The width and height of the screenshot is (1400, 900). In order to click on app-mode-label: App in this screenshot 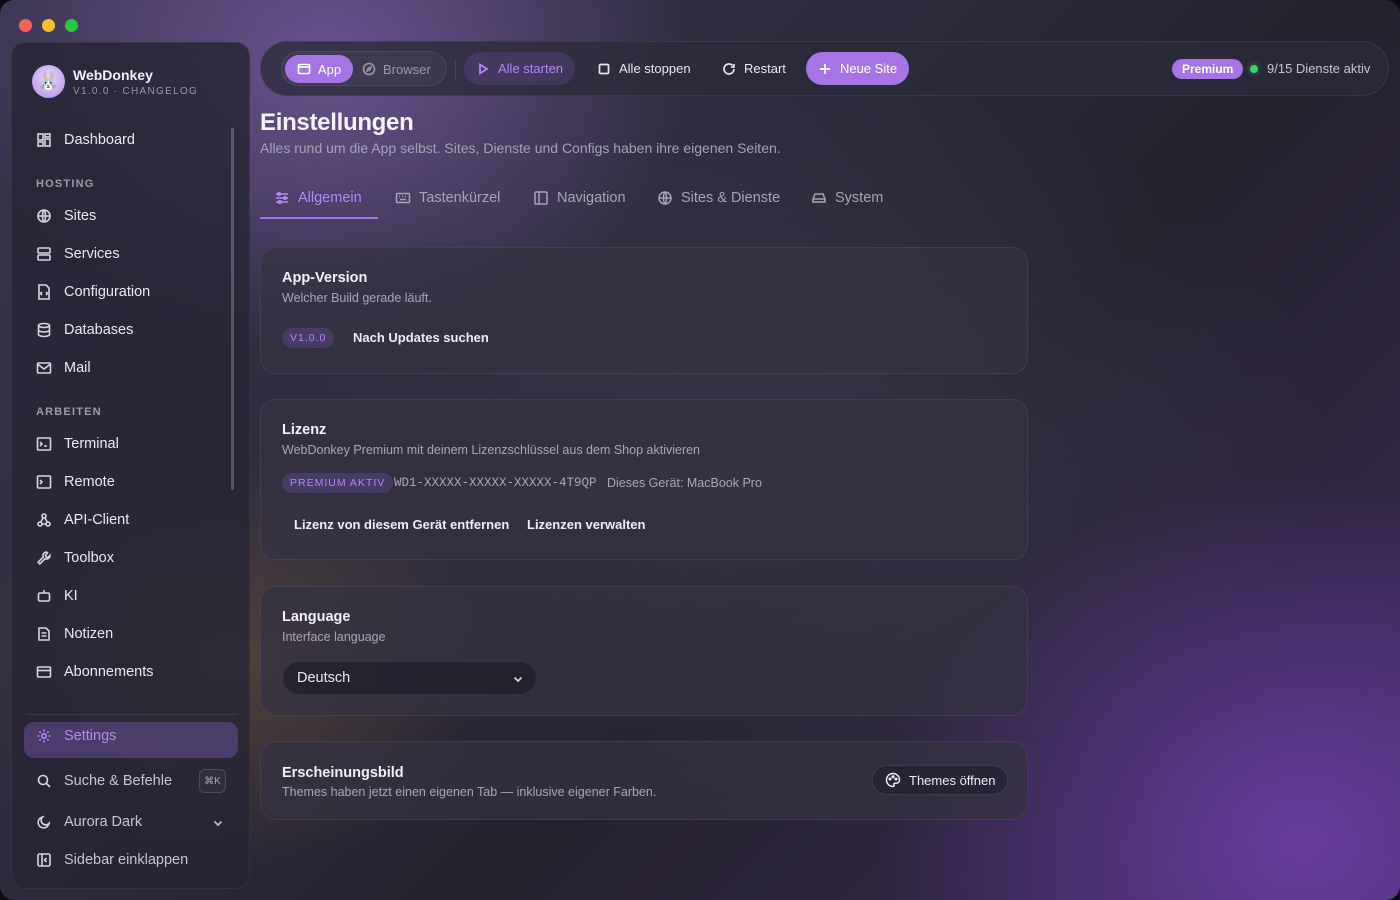, I will do `click(329, 69)`.